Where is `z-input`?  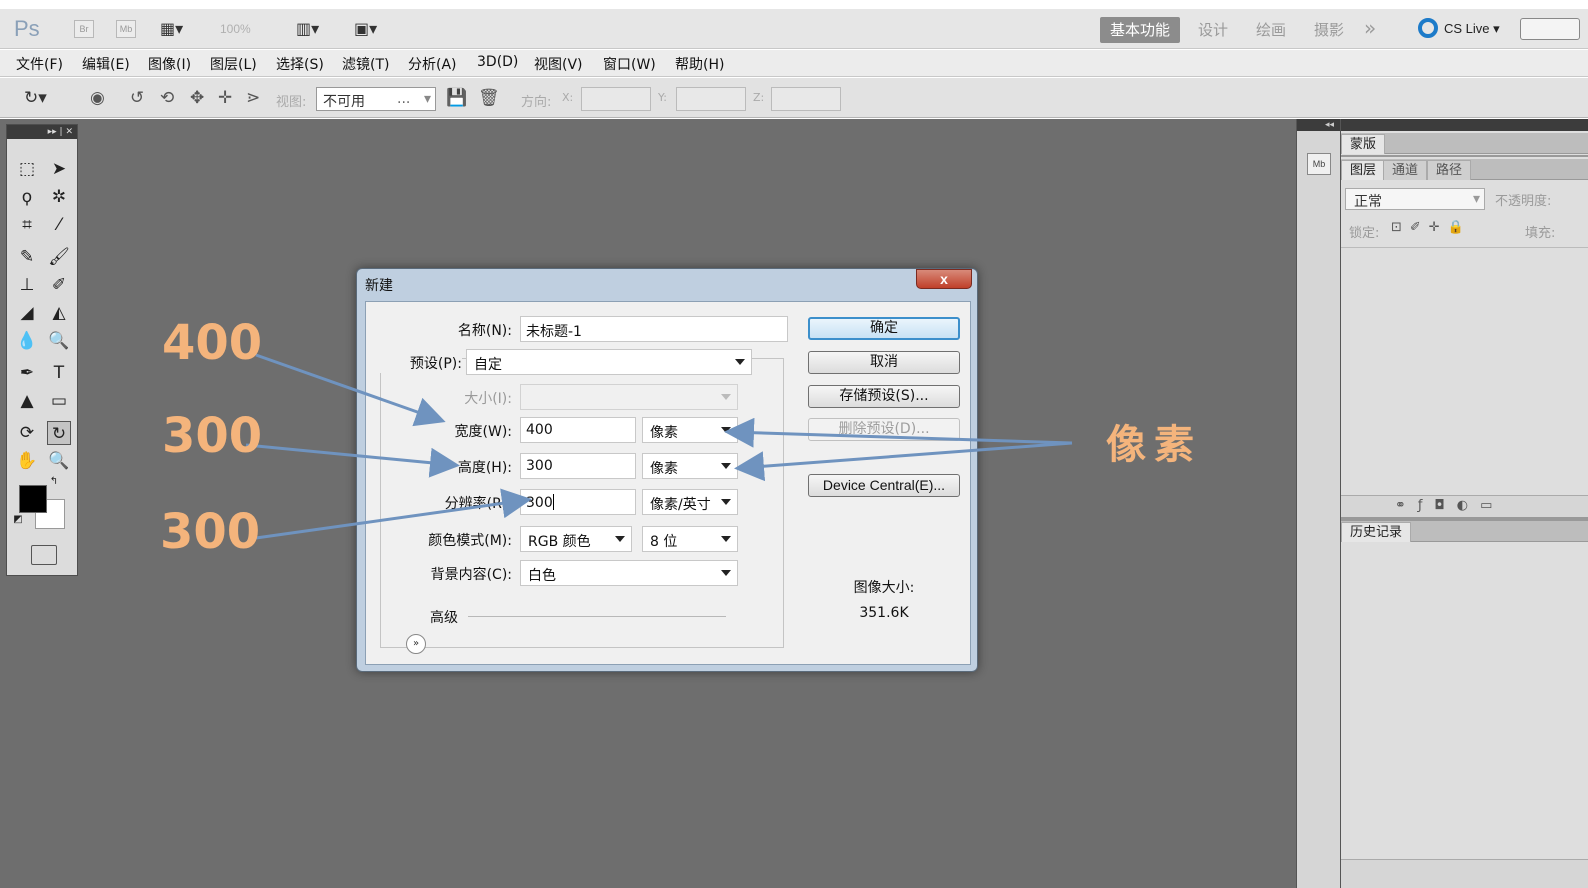
z-input is located at coordinates (806, 99).